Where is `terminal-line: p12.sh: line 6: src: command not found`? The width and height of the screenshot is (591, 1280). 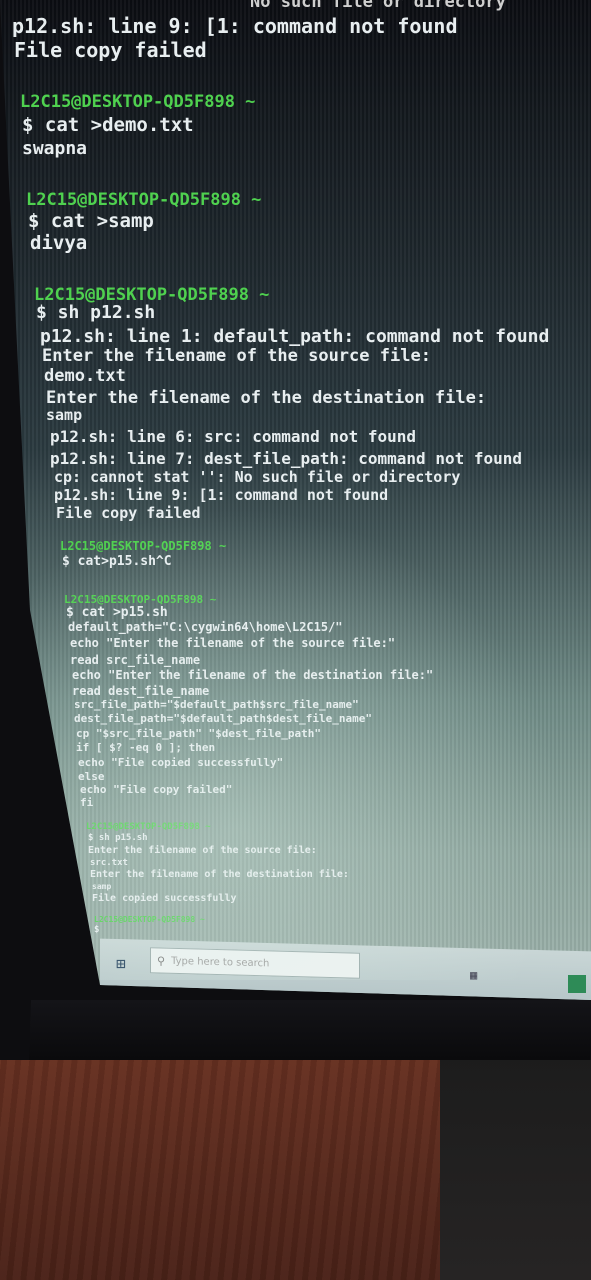 terminal-line: p12.sh: line 6: src: command not found is located at coordinates (233, 436).